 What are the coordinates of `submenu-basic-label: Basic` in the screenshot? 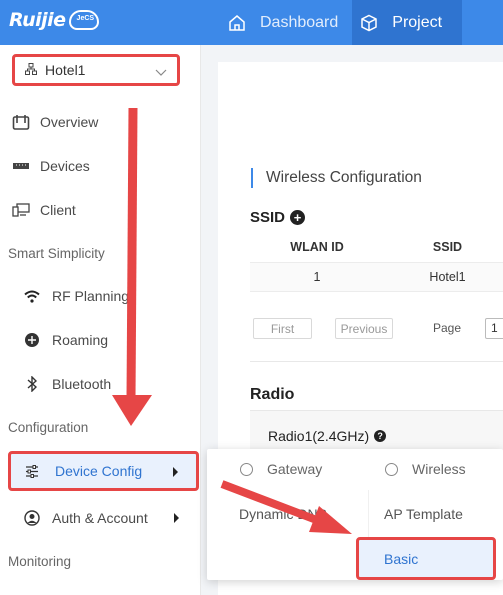 It's located at (401, 558).